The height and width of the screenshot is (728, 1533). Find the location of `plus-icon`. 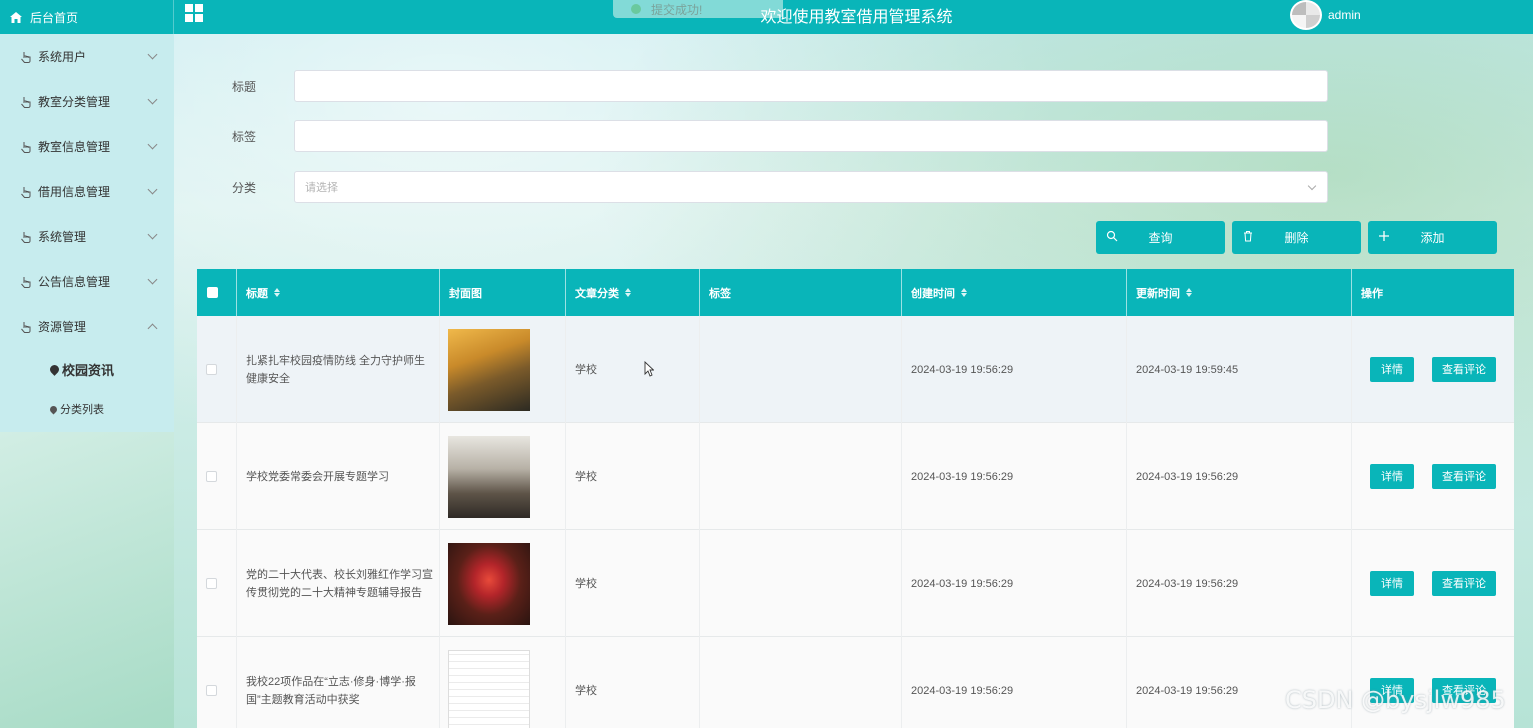

plus-icon is located at coordinates (1384, 236).